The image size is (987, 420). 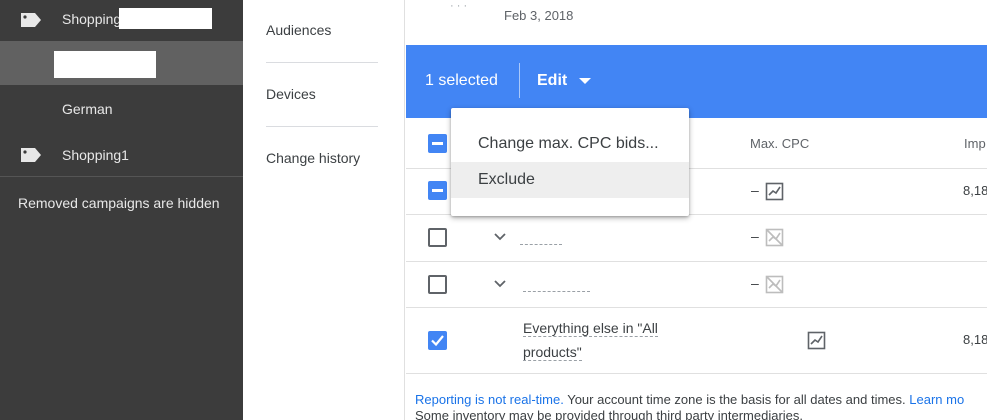 I want to click on product-group-label: Everything else in "All products", so click(x=590, y=340).